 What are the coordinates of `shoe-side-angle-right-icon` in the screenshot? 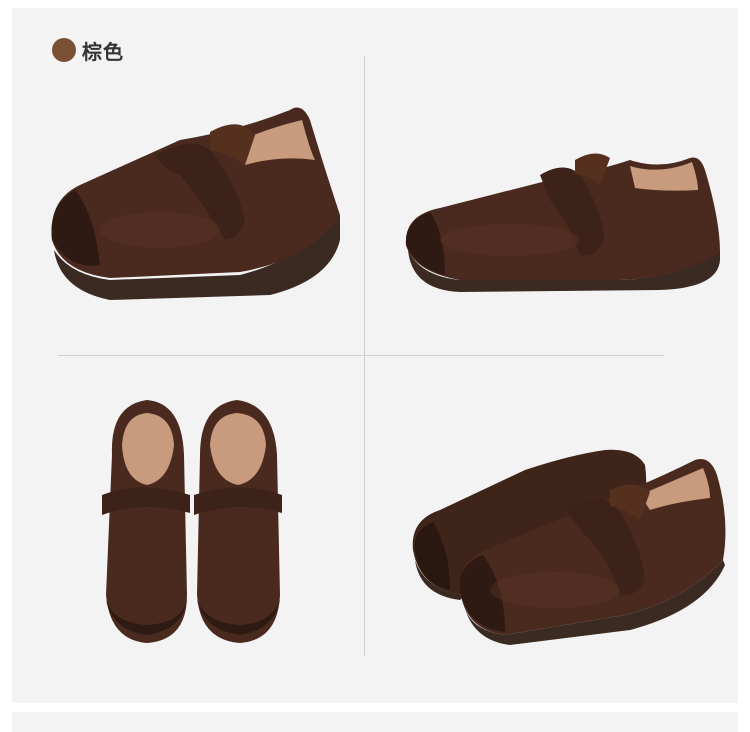 It's located at (562, 222).